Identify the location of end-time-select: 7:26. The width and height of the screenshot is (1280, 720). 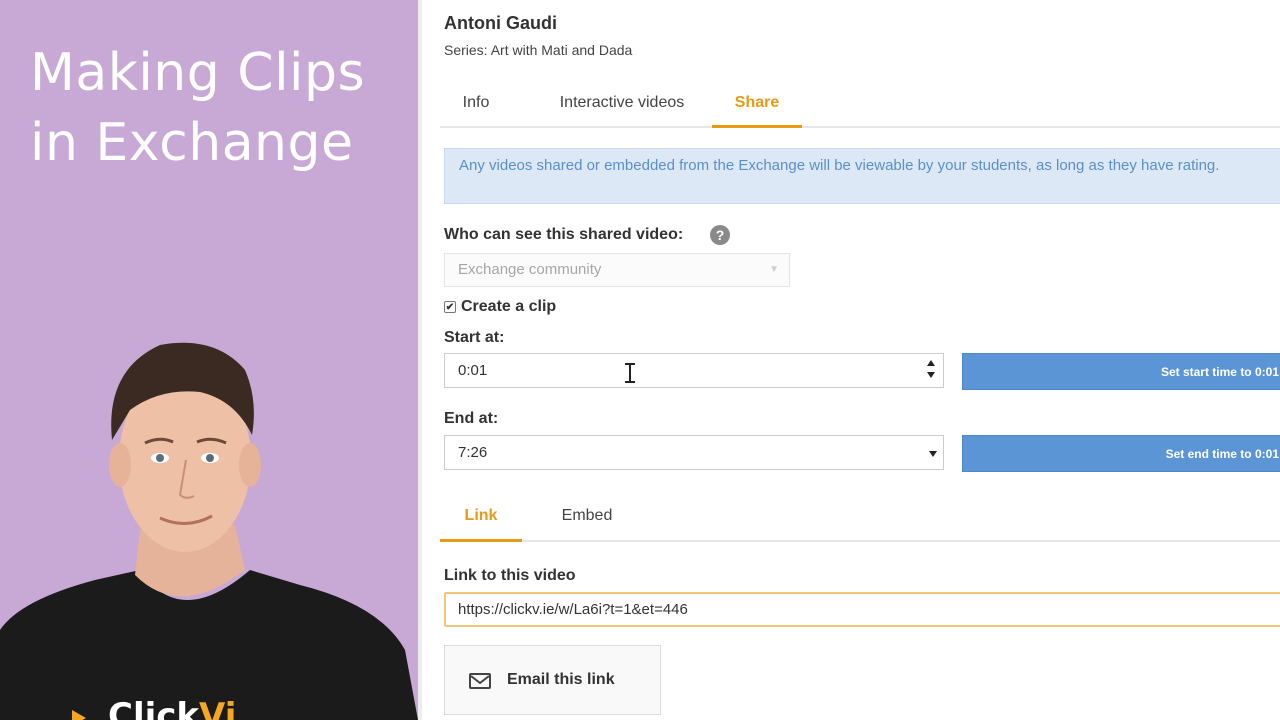
(694, 452).